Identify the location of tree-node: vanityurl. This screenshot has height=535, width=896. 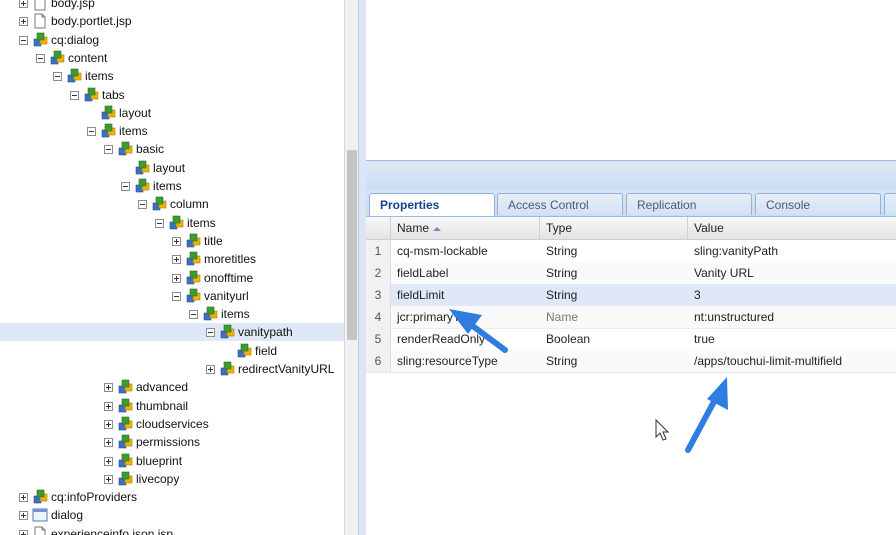
(210, 296).